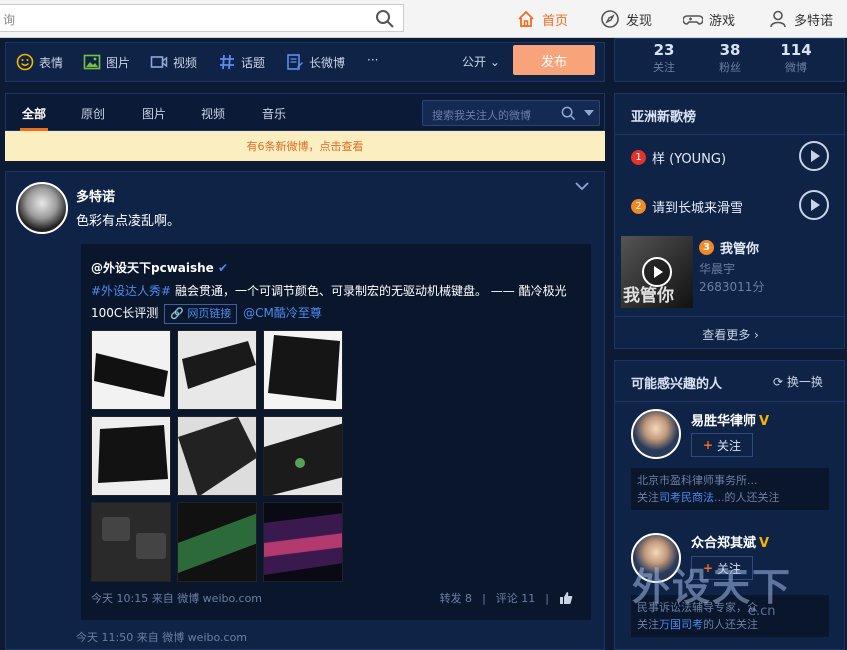 This screenshot has width=847, height=650. What do you see at coordinates (423, 19) in the screenshot?
I see `top-bar: 询 首页 发现 游戏 多特诺` at bounding box center [423, 19].